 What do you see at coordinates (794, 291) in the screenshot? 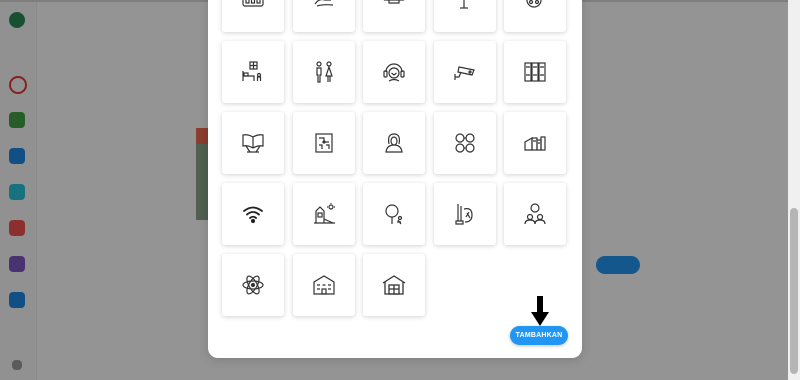
I see `scrollbar-thumb` at bounding box center [794, 291].